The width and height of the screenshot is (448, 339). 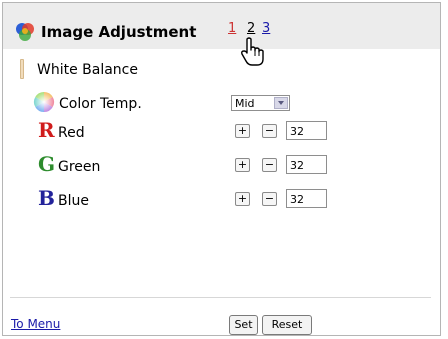 I want to click on page-link-2: 2, so click(x=251, y=28).